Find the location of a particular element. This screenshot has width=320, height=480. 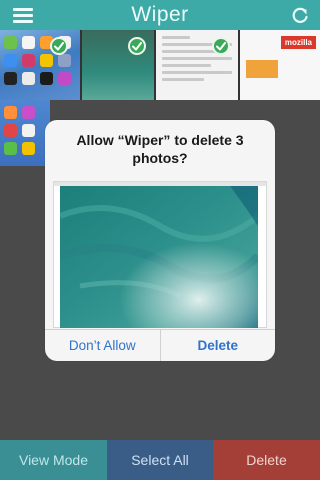

confirm-delete-button: Delete is located at coordinates (217, 345).